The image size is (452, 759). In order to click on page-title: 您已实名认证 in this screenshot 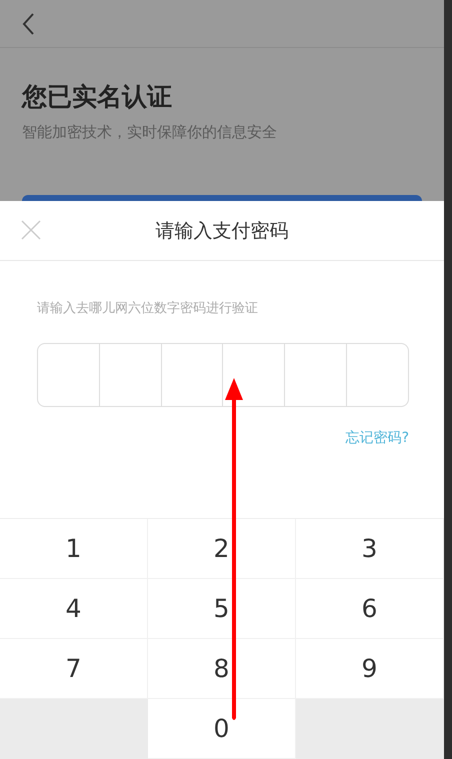, I will do `click(97, 97)`.